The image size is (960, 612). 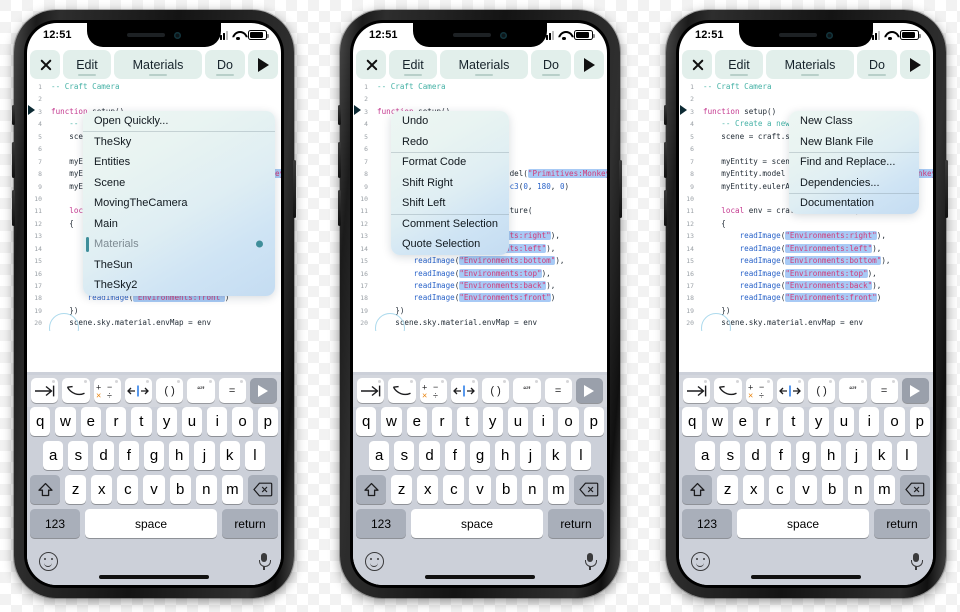 I want to click on volume-down-button, so click(x=665, y=208).